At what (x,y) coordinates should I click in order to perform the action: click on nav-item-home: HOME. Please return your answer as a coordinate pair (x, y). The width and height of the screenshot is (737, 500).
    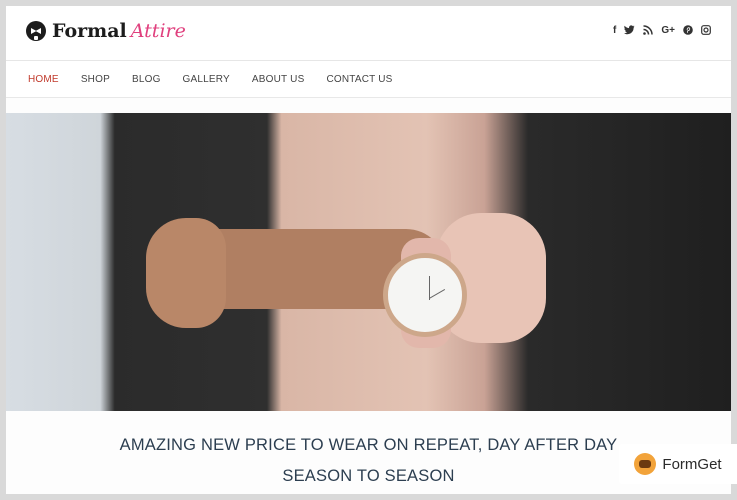
    Looking at the image, I should click on (43, 79).